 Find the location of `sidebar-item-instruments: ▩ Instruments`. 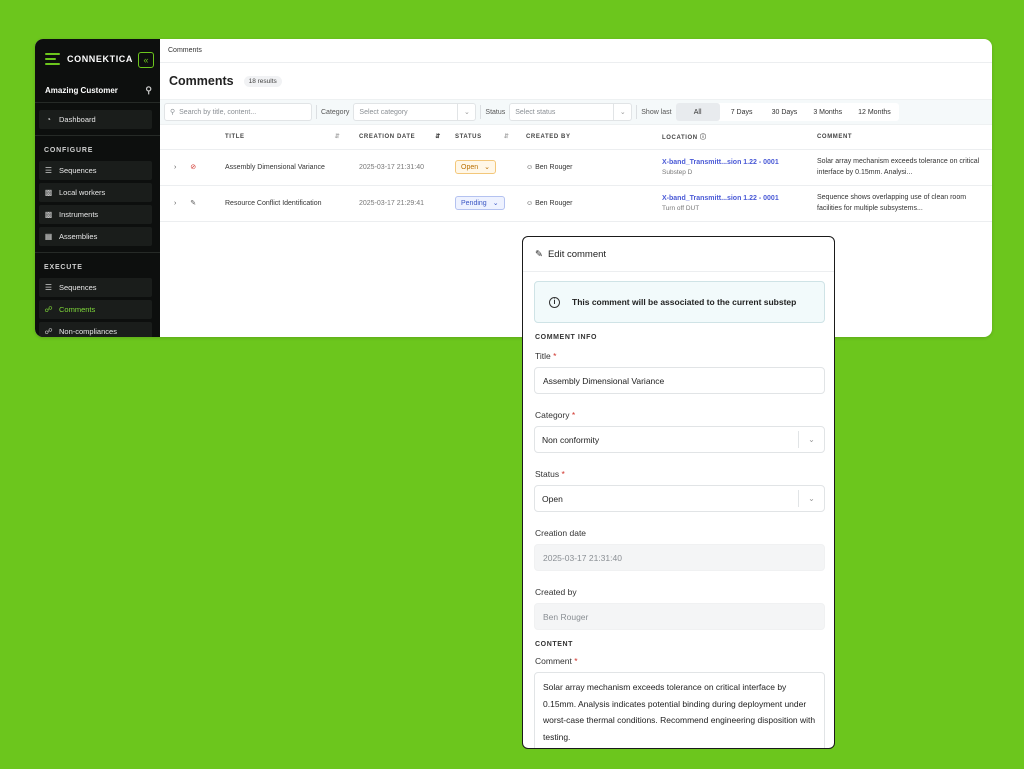

sidebar-item-instruments: ▩ Instruments is located at coordinates (95, 214).